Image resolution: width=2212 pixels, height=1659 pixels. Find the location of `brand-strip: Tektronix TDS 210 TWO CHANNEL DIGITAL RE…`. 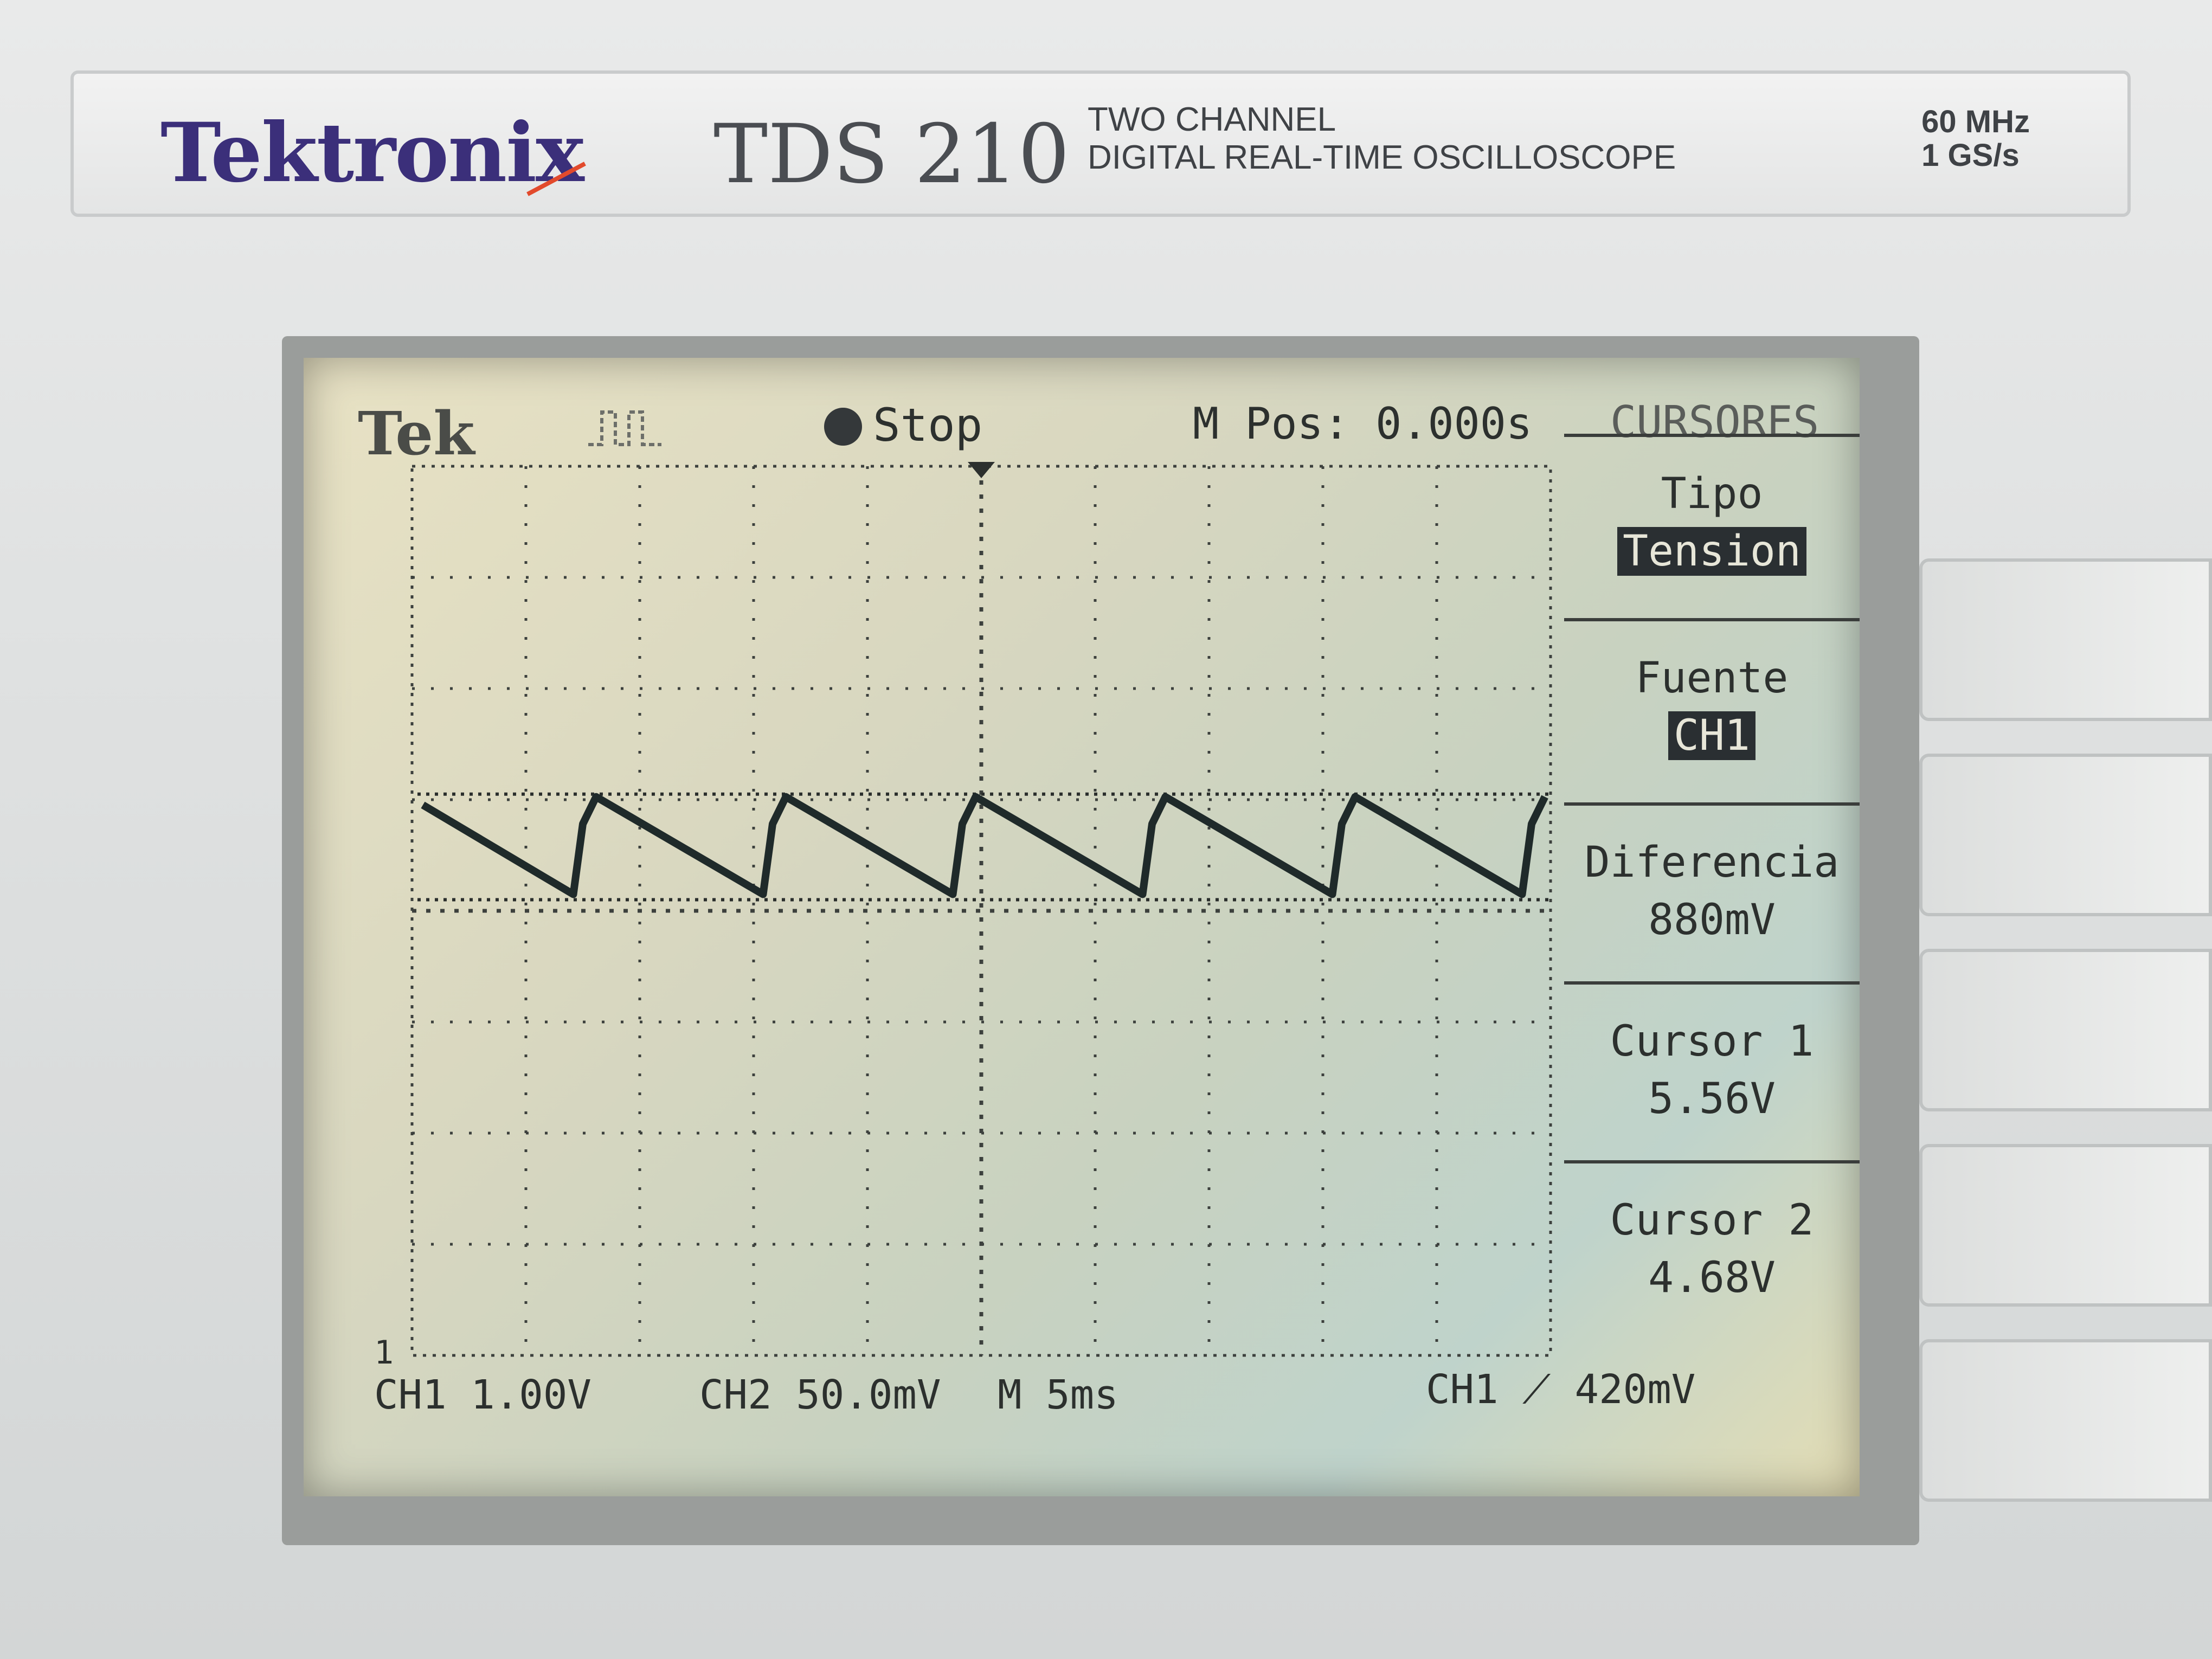

brand-strip: Tektronix TDS 210 TWO CHANNEL DIGITAL RE… is located at coordinates (1100, 143).